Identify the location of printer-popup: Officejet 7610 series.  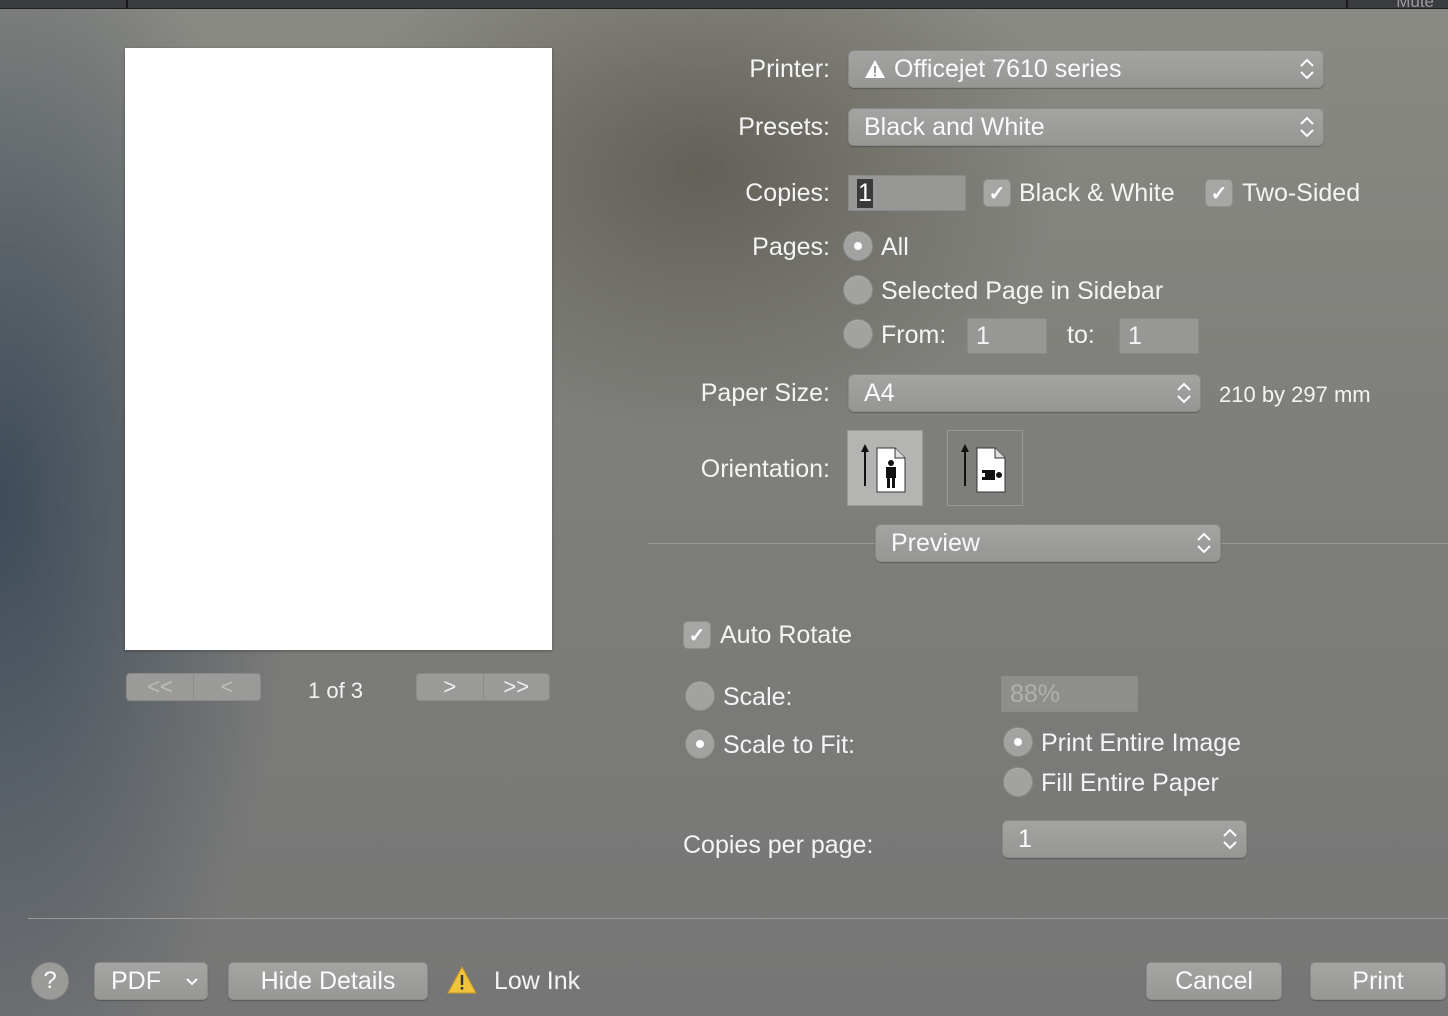
(1086, 69).